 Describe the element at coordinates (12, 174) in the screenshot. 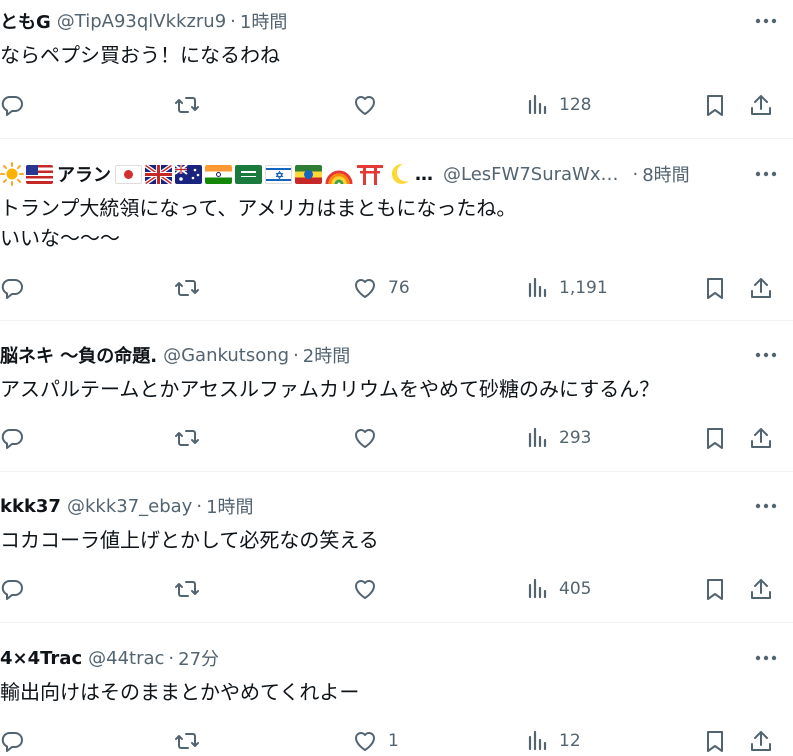

I see `sun-emoji` at that location.